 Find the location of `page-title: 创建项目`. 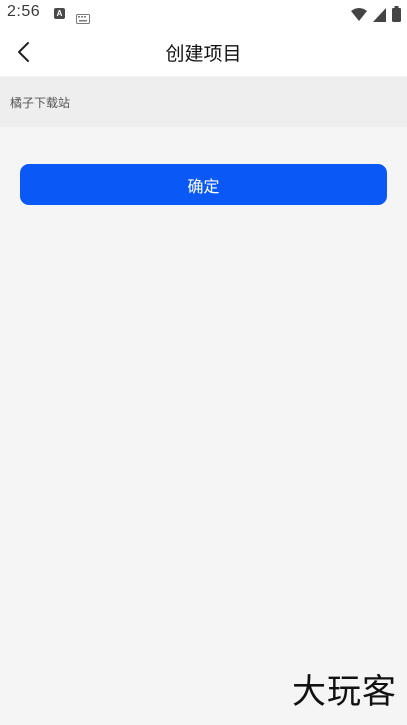

page-title: 创建项目 is located at coordinates (203, 54).